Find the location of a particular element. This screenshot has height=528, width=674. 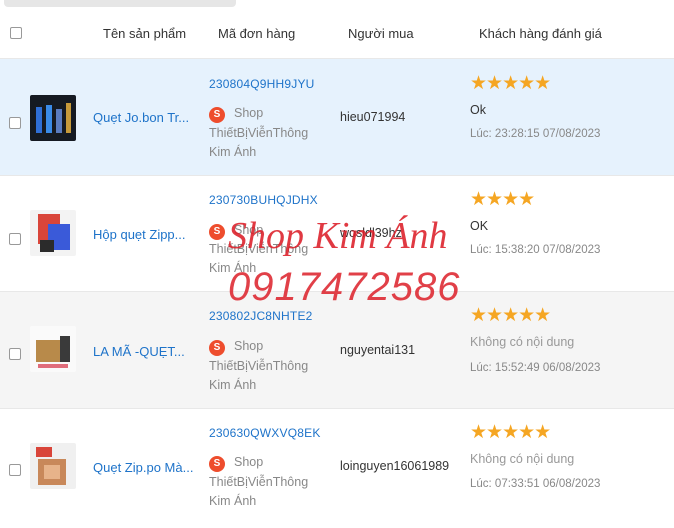

toolbar-remnant is located at coordinates (120, 3).